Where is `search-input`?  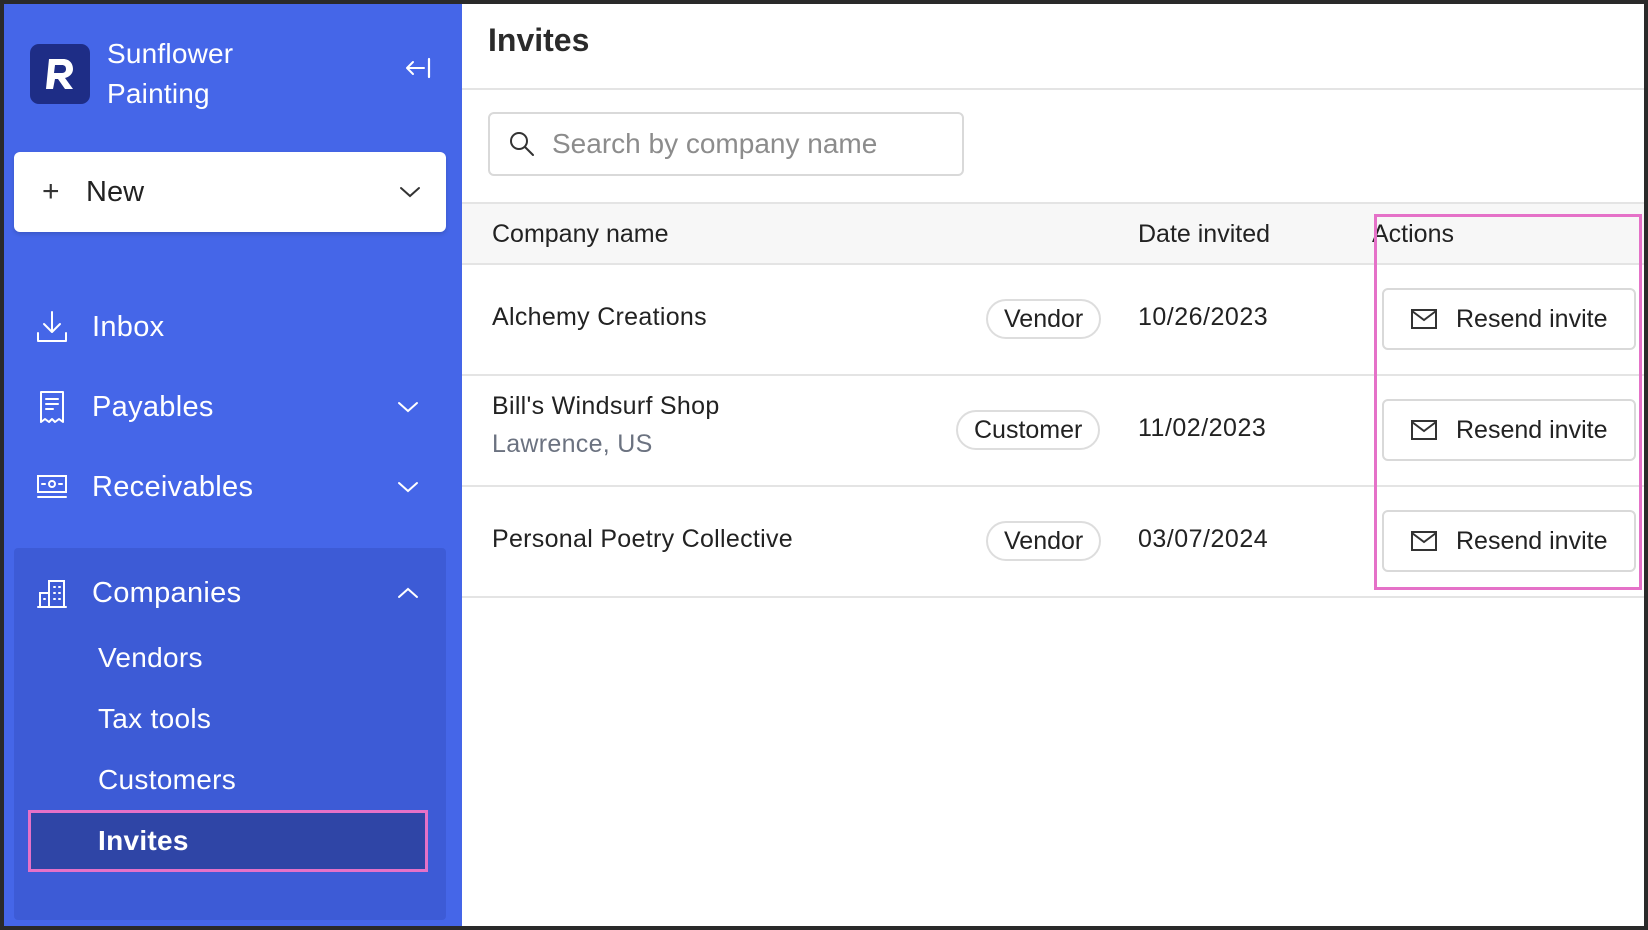 search-input is located at coordinates (752, 144).